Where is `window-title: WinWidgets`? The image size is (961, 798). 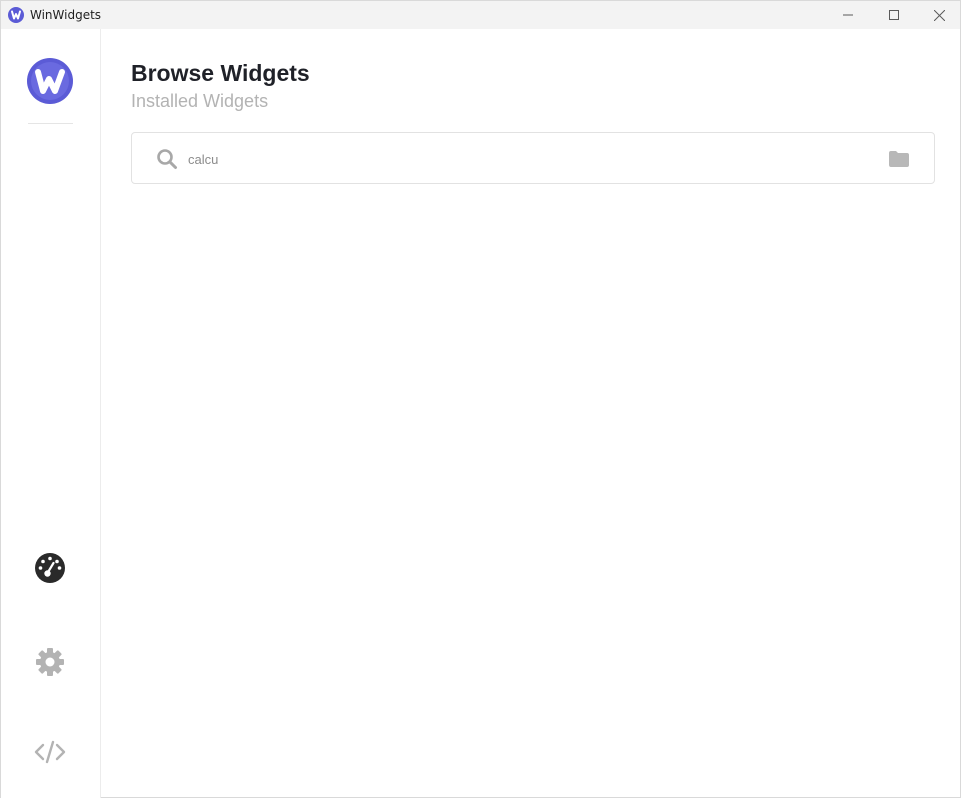 window-title: WinWidgets is located at coordinates (66, 15).